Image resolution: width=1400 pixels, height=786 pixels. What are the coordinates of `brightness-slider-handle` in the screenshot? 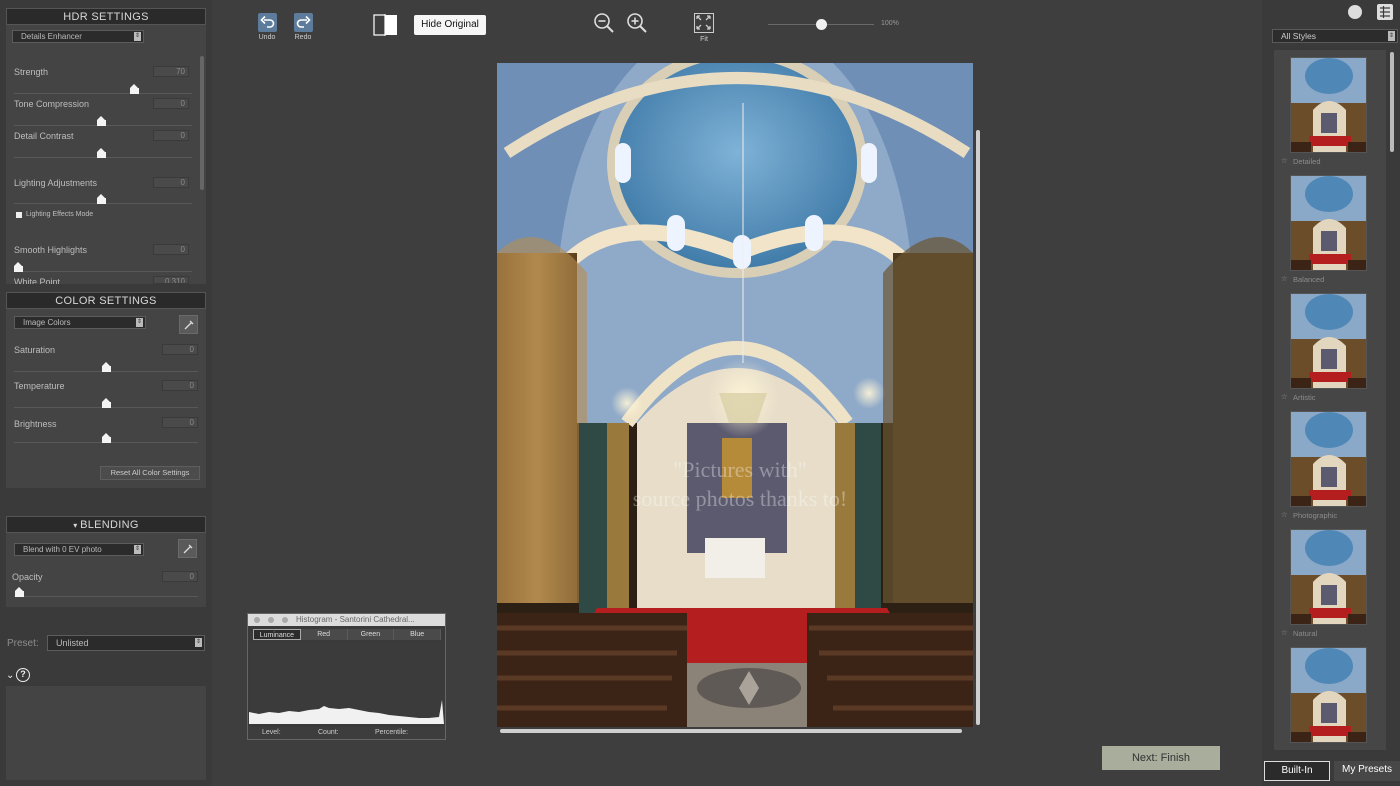 It's located at (106, 438).